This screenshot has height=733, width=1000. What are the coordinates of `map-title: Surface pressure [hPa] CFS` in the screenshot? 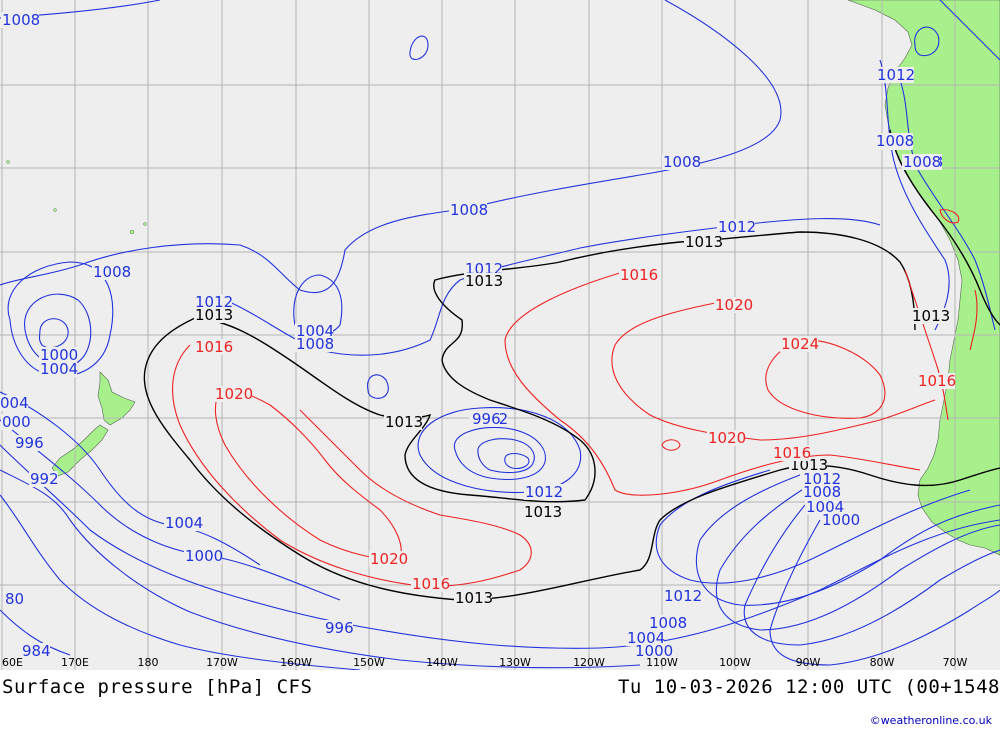 It's located at (157, 687).